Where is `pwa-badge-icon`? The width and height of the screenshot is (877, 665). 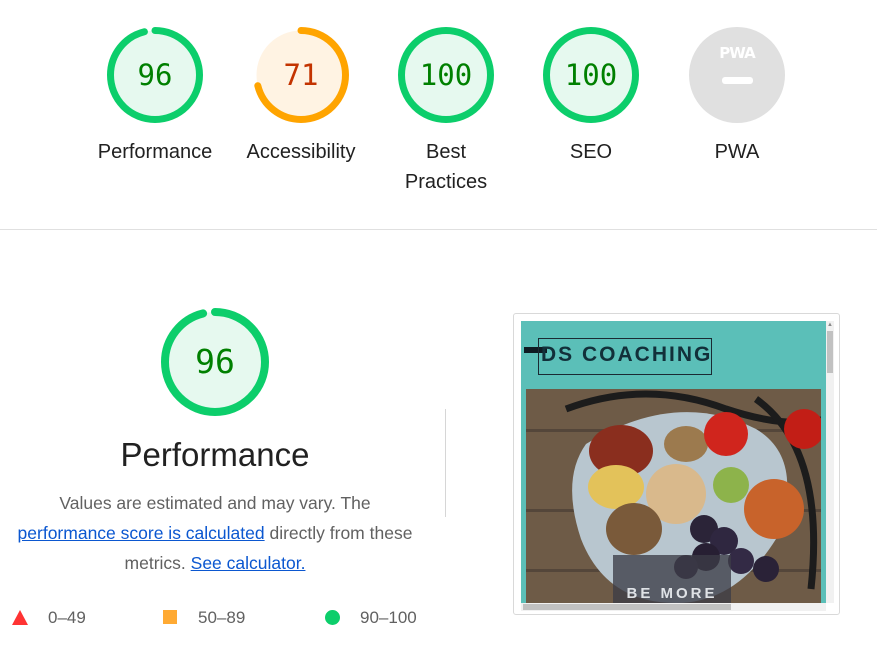 pwa-badge-icon is located at coordinates (737, 75).